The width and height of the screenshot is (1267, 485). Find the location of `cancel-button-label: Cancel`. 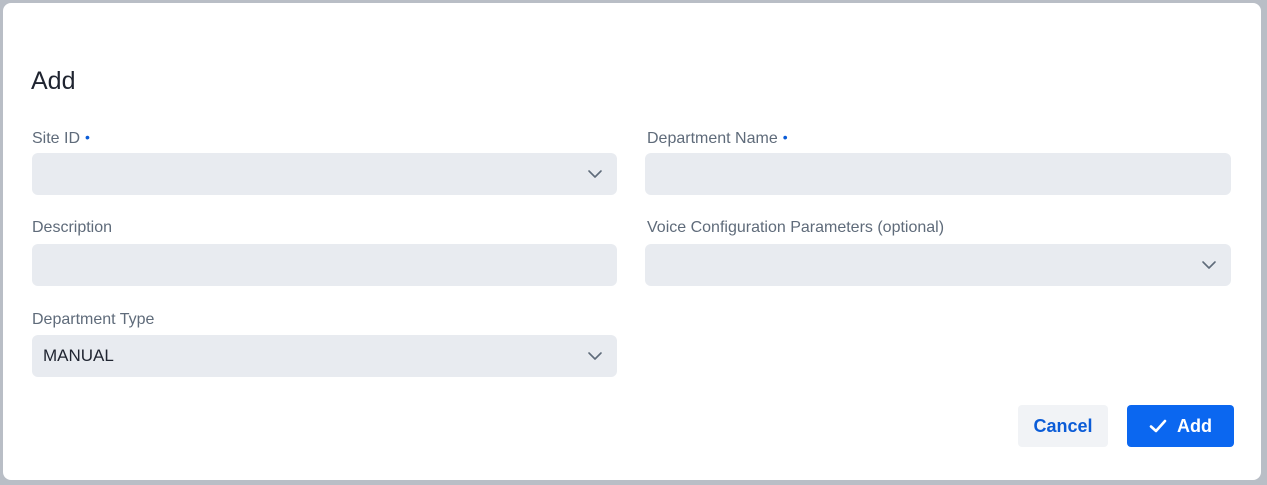

cancel-button-label: Cancel is located at coordinates (1063, 425).